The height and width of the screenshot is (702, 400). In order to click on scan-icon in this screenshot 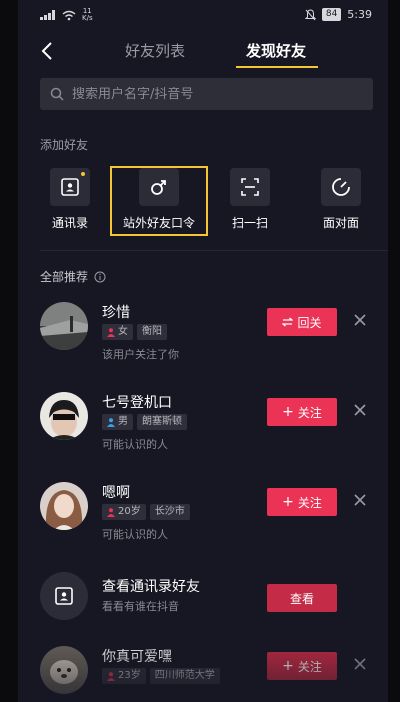, I will do `click(250, 187)`.